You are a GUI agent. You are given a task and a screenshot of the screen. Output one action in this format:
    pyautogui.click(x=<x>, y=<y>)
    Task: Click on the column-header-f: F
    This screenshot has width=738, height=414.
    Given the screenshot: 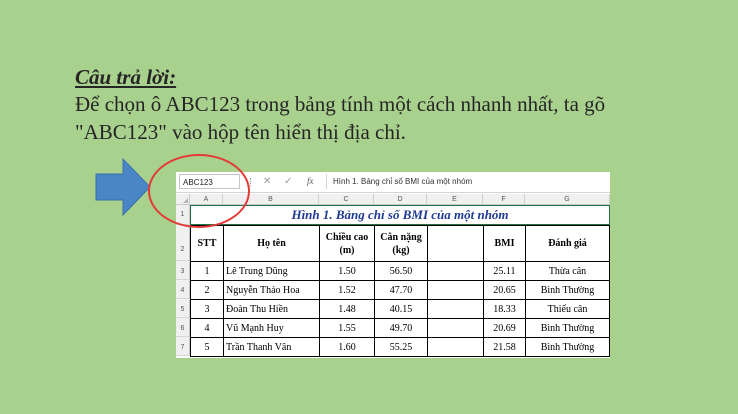 What is the action you would take?
    pyautogui.click(x=504, y=199)
    